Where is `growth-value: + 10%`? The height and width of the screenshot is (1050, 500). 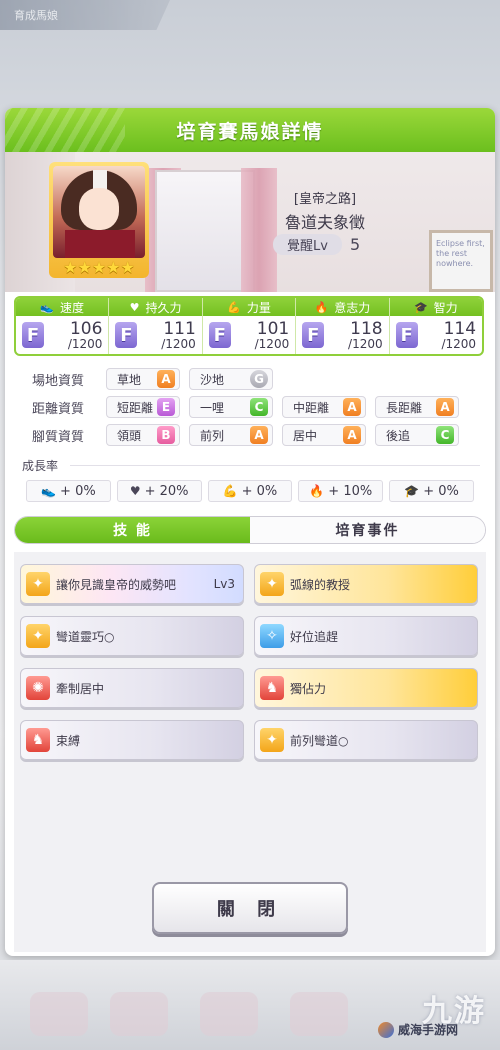 growth-value: + 10% is located at coordinates (350, 491).